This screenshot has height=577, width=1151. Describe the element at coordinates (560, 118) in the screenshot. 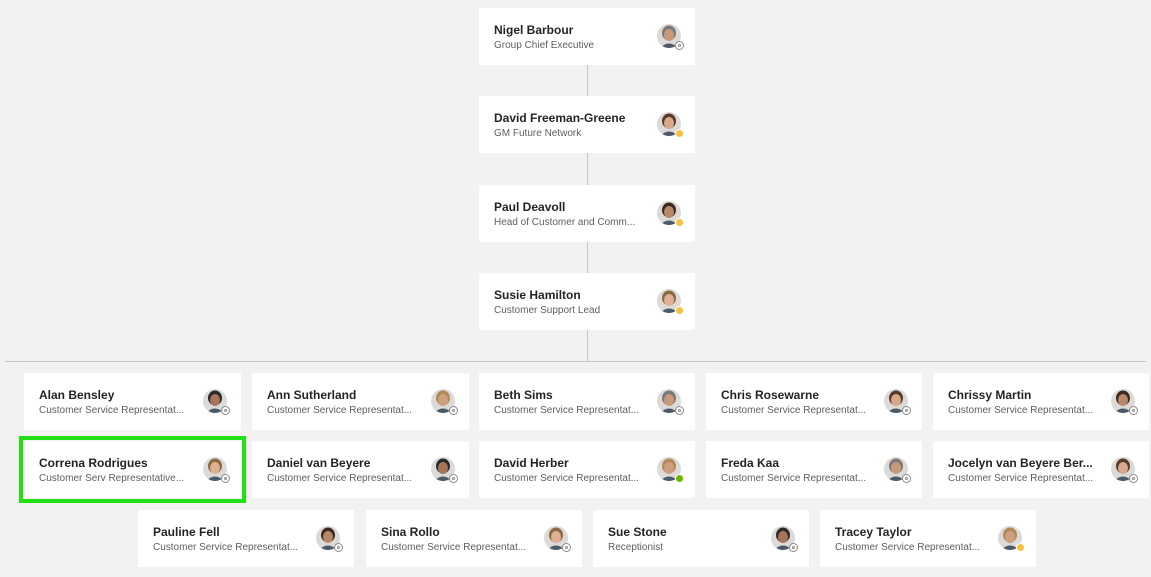

I see `person-name: David Freeman-Greene` at that location.